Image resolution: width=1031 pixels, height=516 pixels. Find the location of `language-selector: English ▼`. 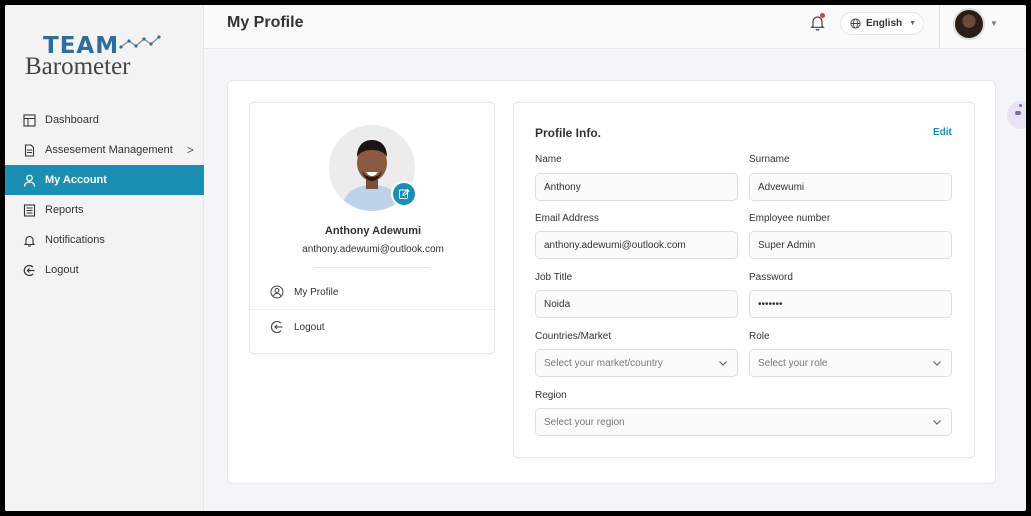

language-selector: English ▼ is located at coordinates (882, 23).